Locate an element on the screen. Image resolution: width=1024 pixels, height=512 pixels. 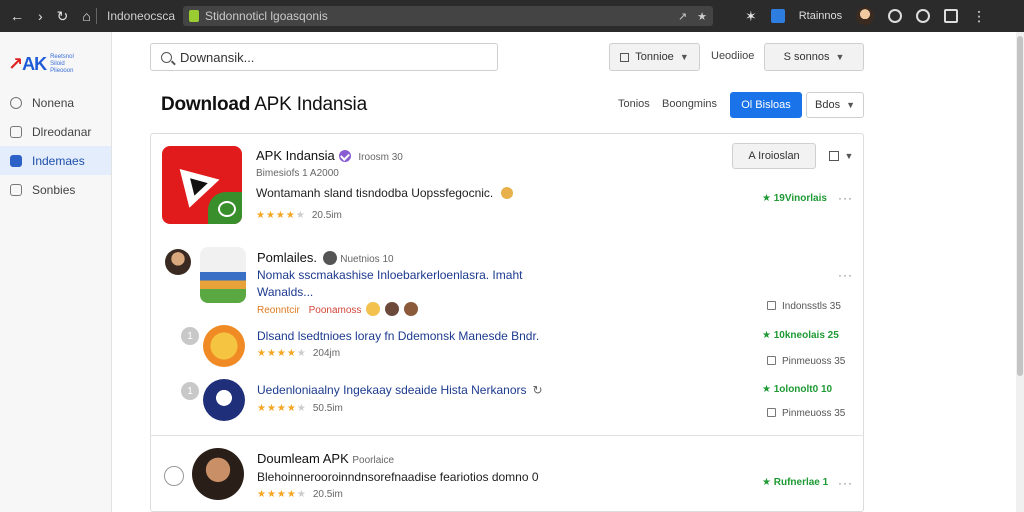
header-link-tonios: Tonios is located at coordinates (634, 104).